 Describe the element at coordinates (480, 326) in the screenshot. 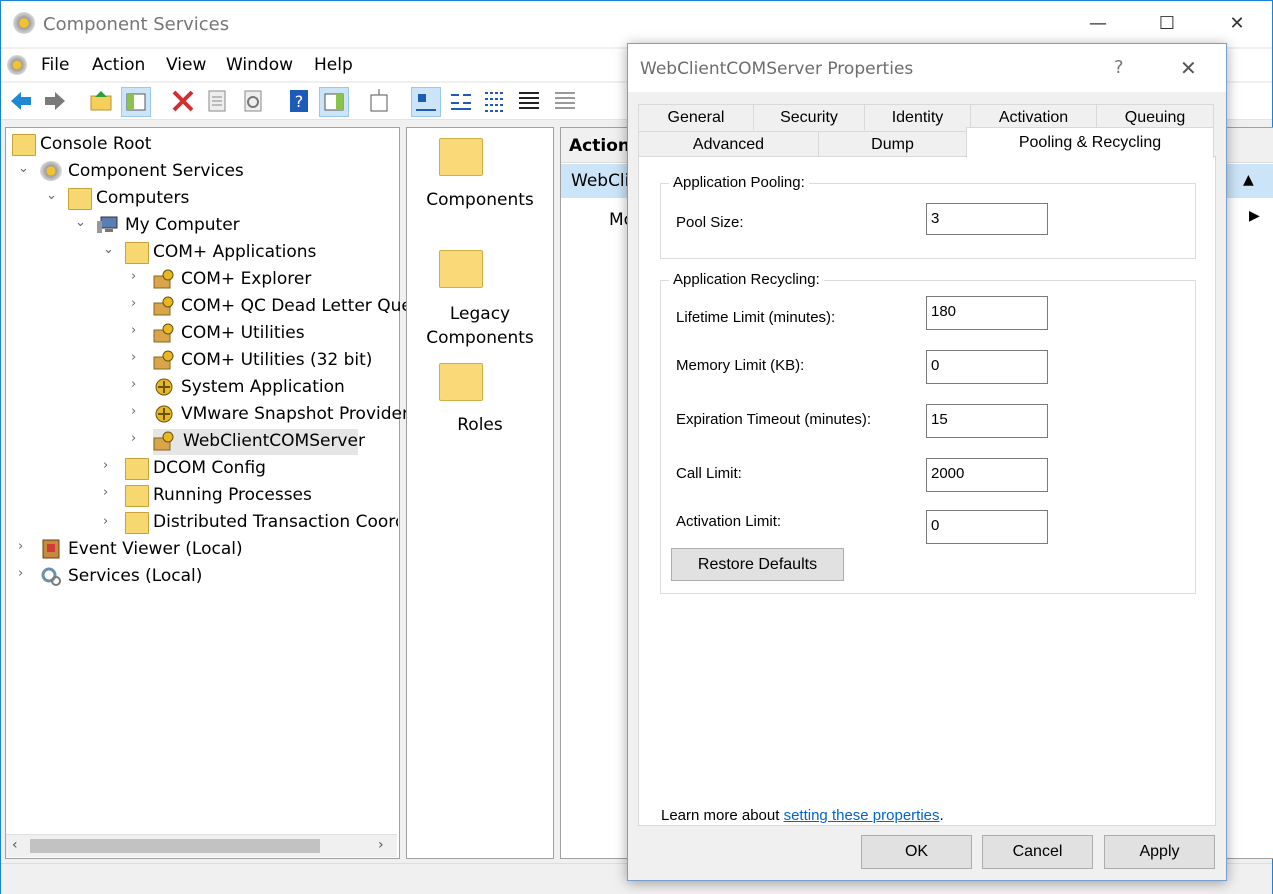

I see `legacy-components-label: Legacy Components` at that location.